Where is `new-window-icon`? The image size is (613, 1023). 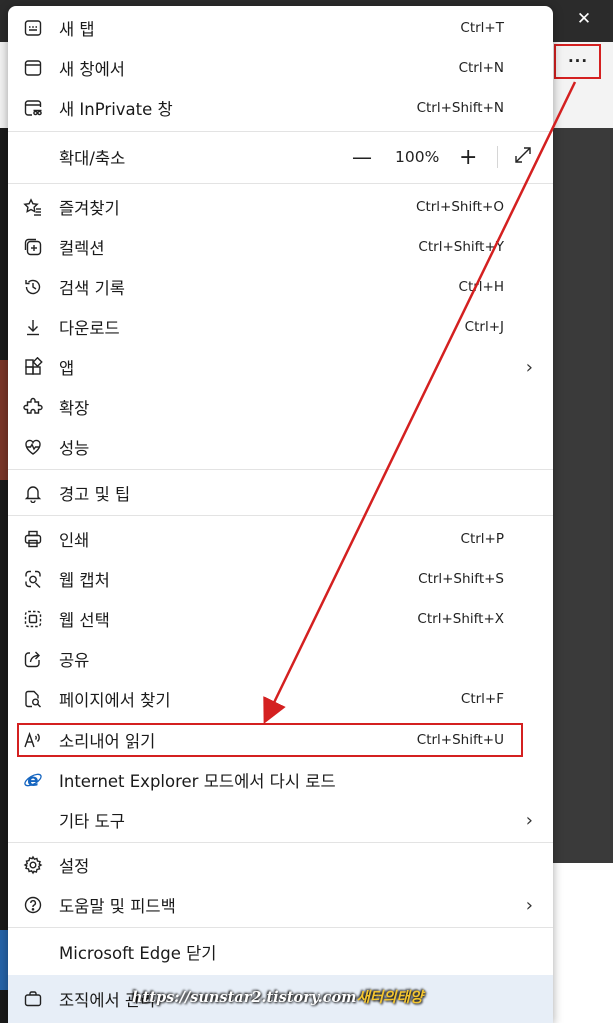
new-window-icon is located at coordinates (33, 68).